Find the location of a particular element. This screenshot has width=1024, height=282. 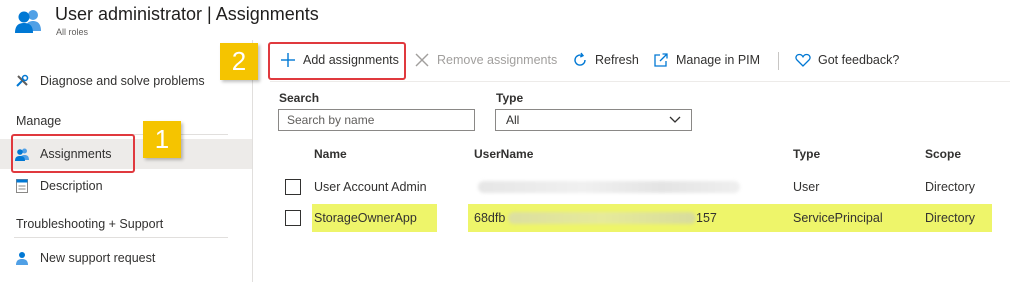

sidebar-item-new-support-request: New support request is located at coordinates (126, 258).